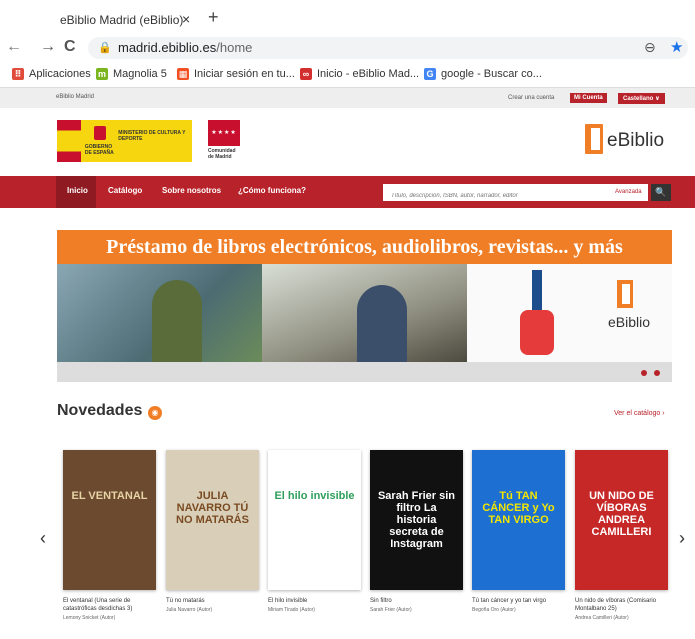 Image resolution: width=695 pixels, height=639 pixels. What do you see at coordinates (388, 48) in the screenshot?
I see `url-field: 🔒 madrid.ebiblio.es/home ⊖ ★` at bounding box center [388, 48].